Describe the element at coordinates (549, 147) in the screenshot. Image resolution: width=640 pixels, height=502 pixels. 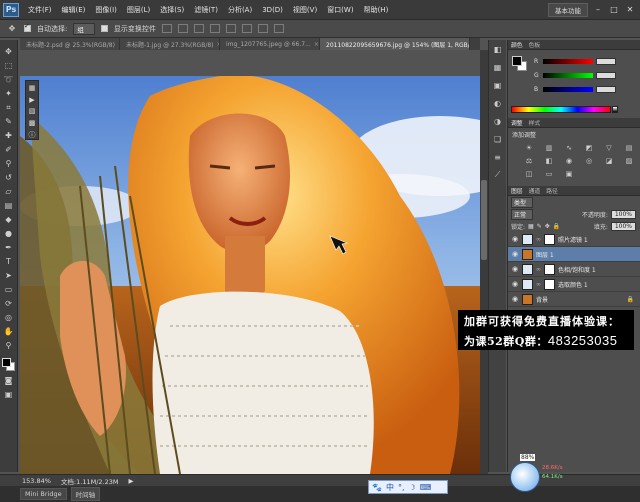
I see `levels-icon: ▥` at that location.